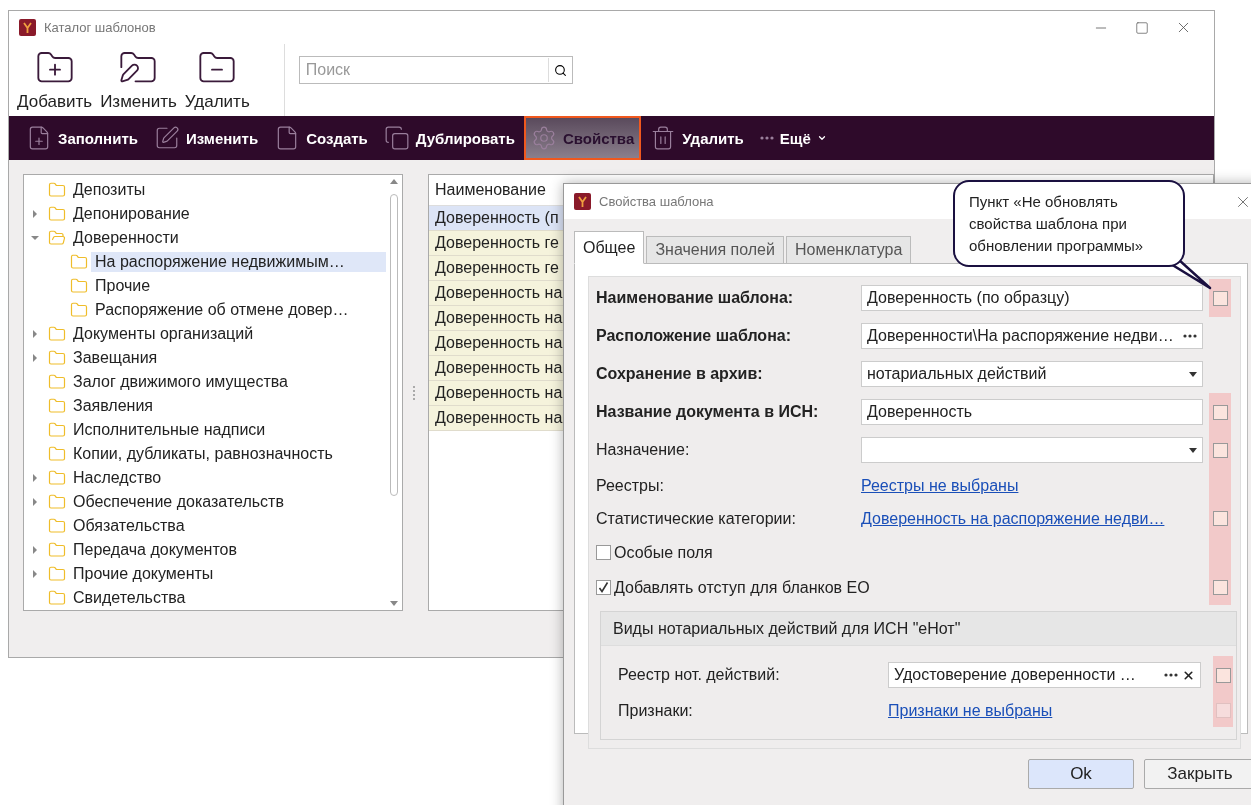  I want to click on toolbar-button: Создать, so click(321, 138).